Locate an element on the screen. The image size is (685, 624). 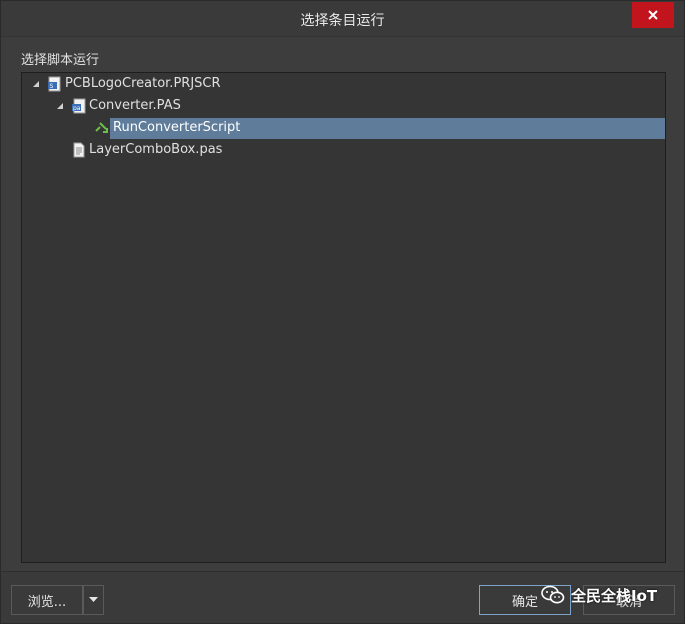
chevron-down-icon is located at coordinates (93, 599).